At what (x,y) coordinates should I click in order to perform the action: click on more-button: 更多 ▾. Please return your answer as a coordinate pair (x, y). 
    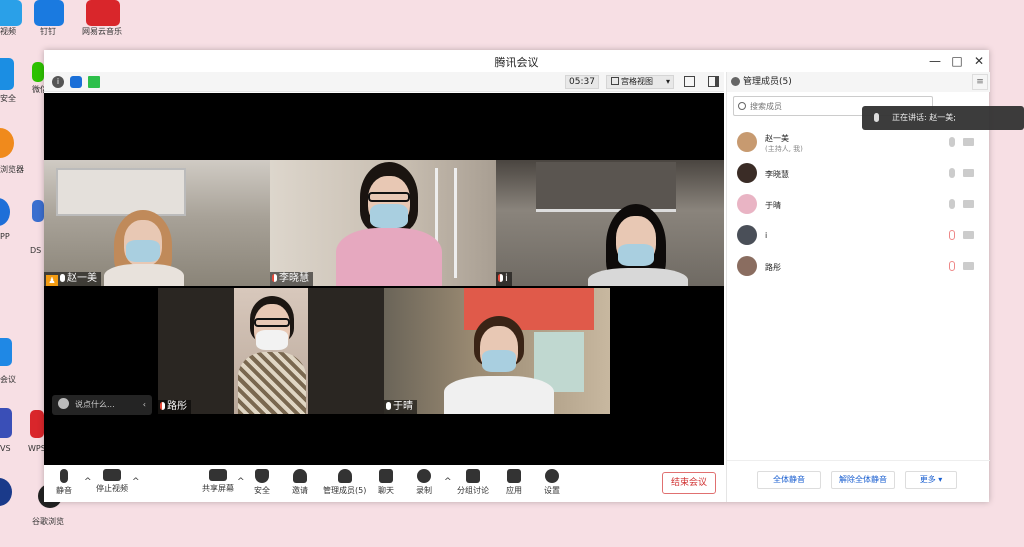
    Looking at the image, I should click on (931, 480).